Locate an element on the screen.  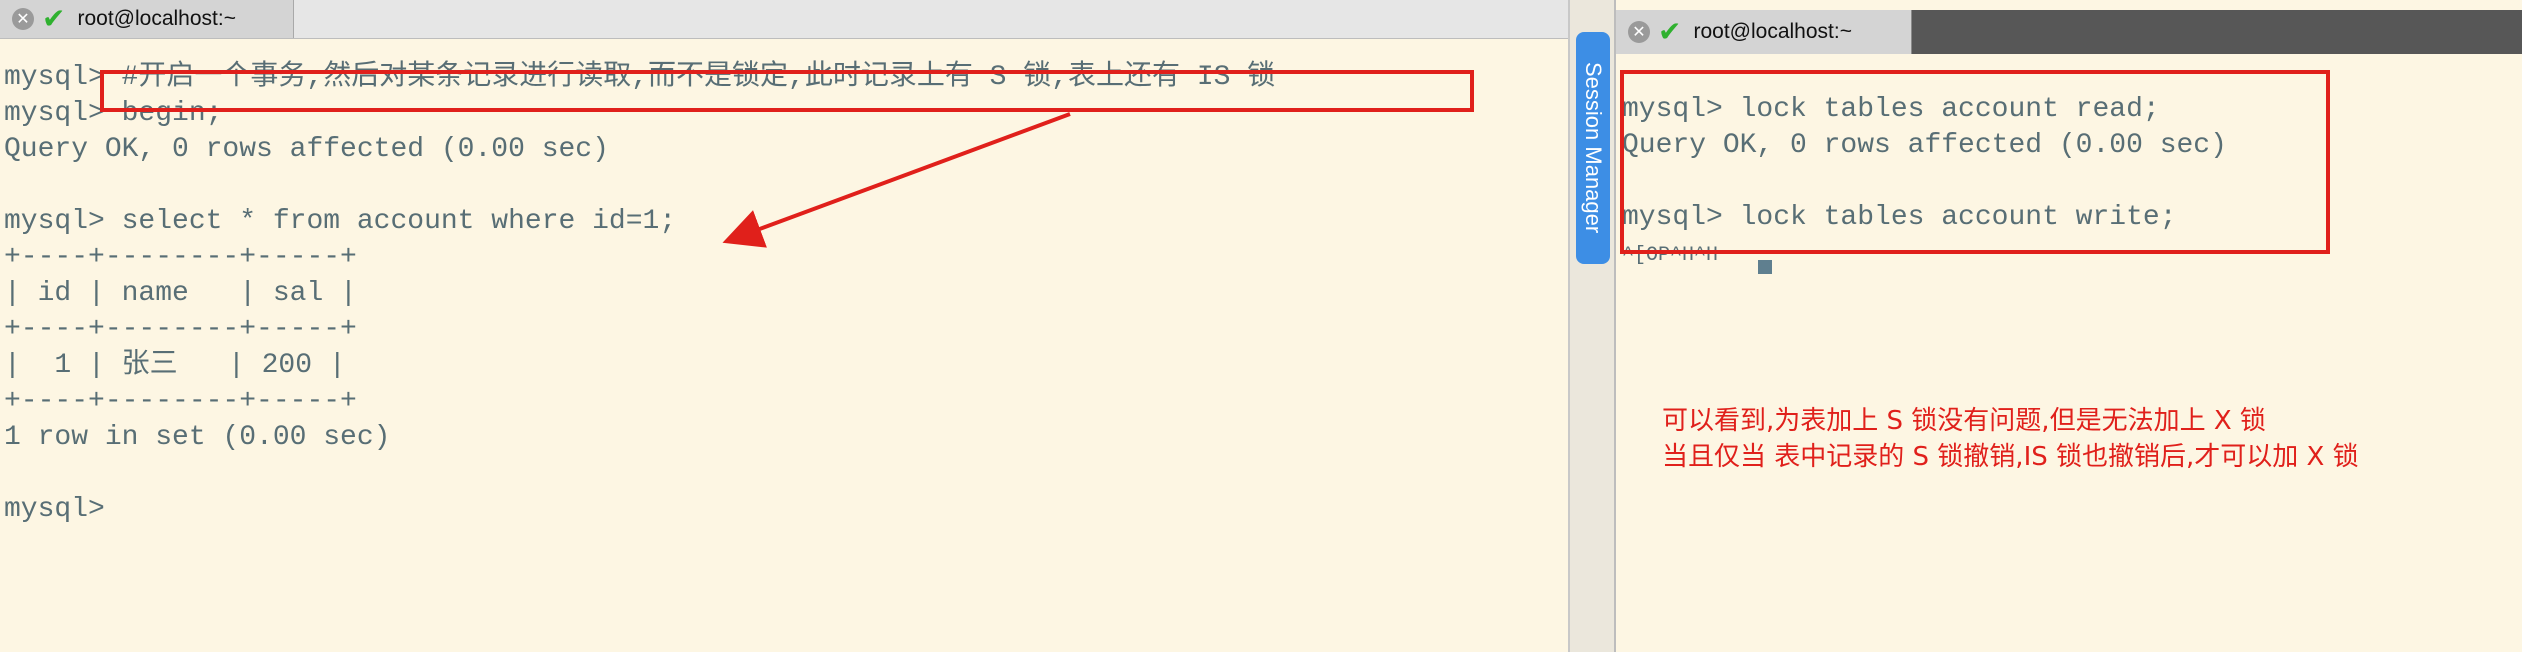
annotation-line-1: 可以看到,为表加上 S 锁没有问题,但是无法加上 X 锁 is located at coordinates (1964, 421).